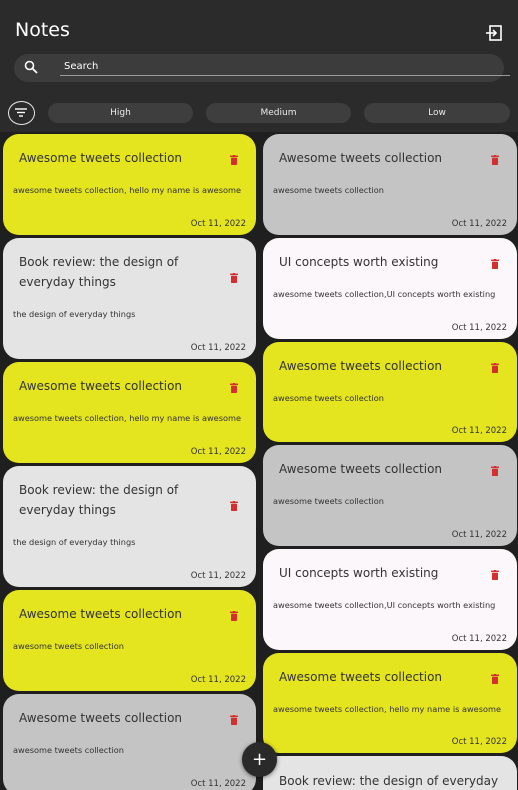 This screenshot has height=790, width=518. What do you see at coordinates (390, 773) in the screenshot?
I see `note-card: Book review: the design of everyday` at bounding box center [390, 773].